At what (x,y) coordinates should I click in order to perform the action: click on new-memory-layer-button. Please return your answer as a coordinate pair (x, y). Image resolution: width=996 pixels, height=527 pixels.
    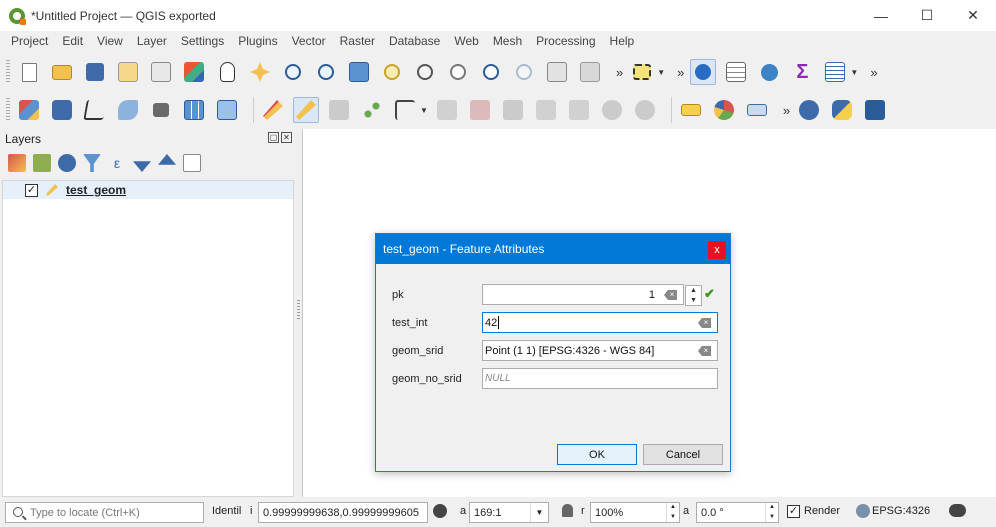
    Looking at the image, I should click on (161, 110).